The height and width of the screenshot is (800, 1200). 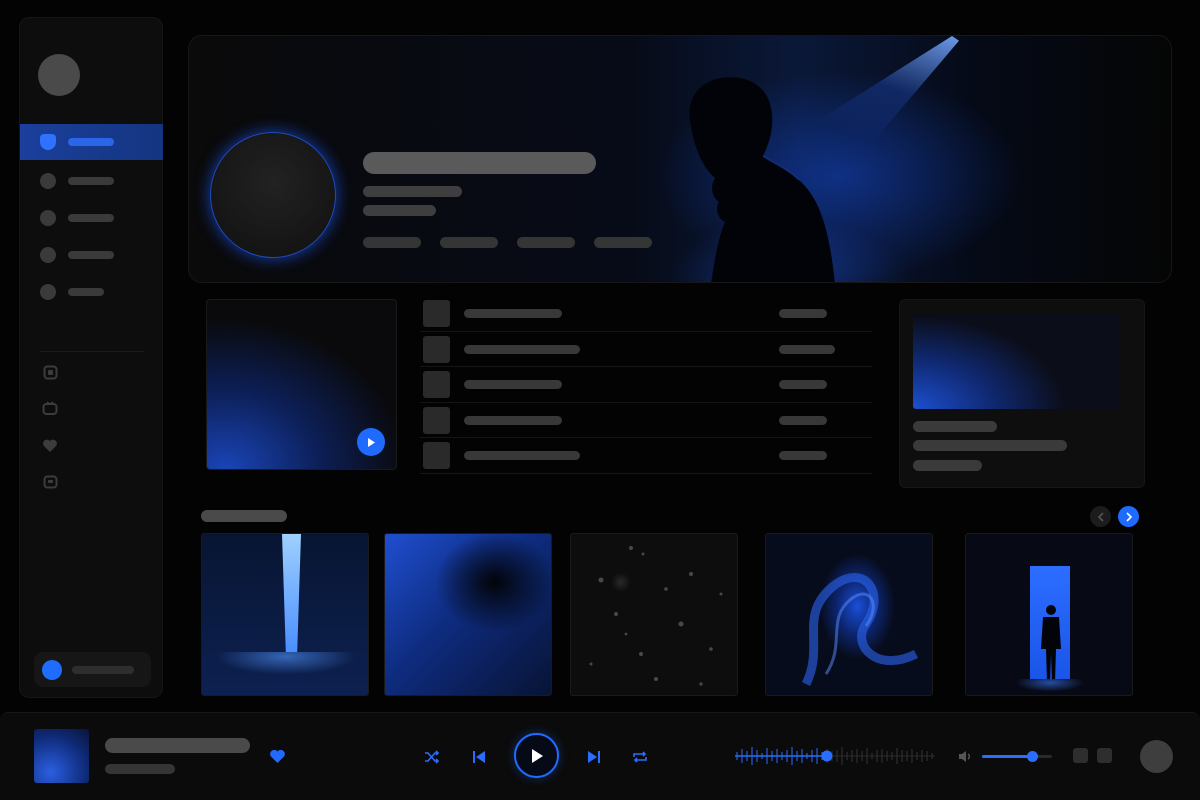 What do you see at coordinates (1104, 755) in the screenshot?
I see `device-button` at bounding box center [1104, 755].